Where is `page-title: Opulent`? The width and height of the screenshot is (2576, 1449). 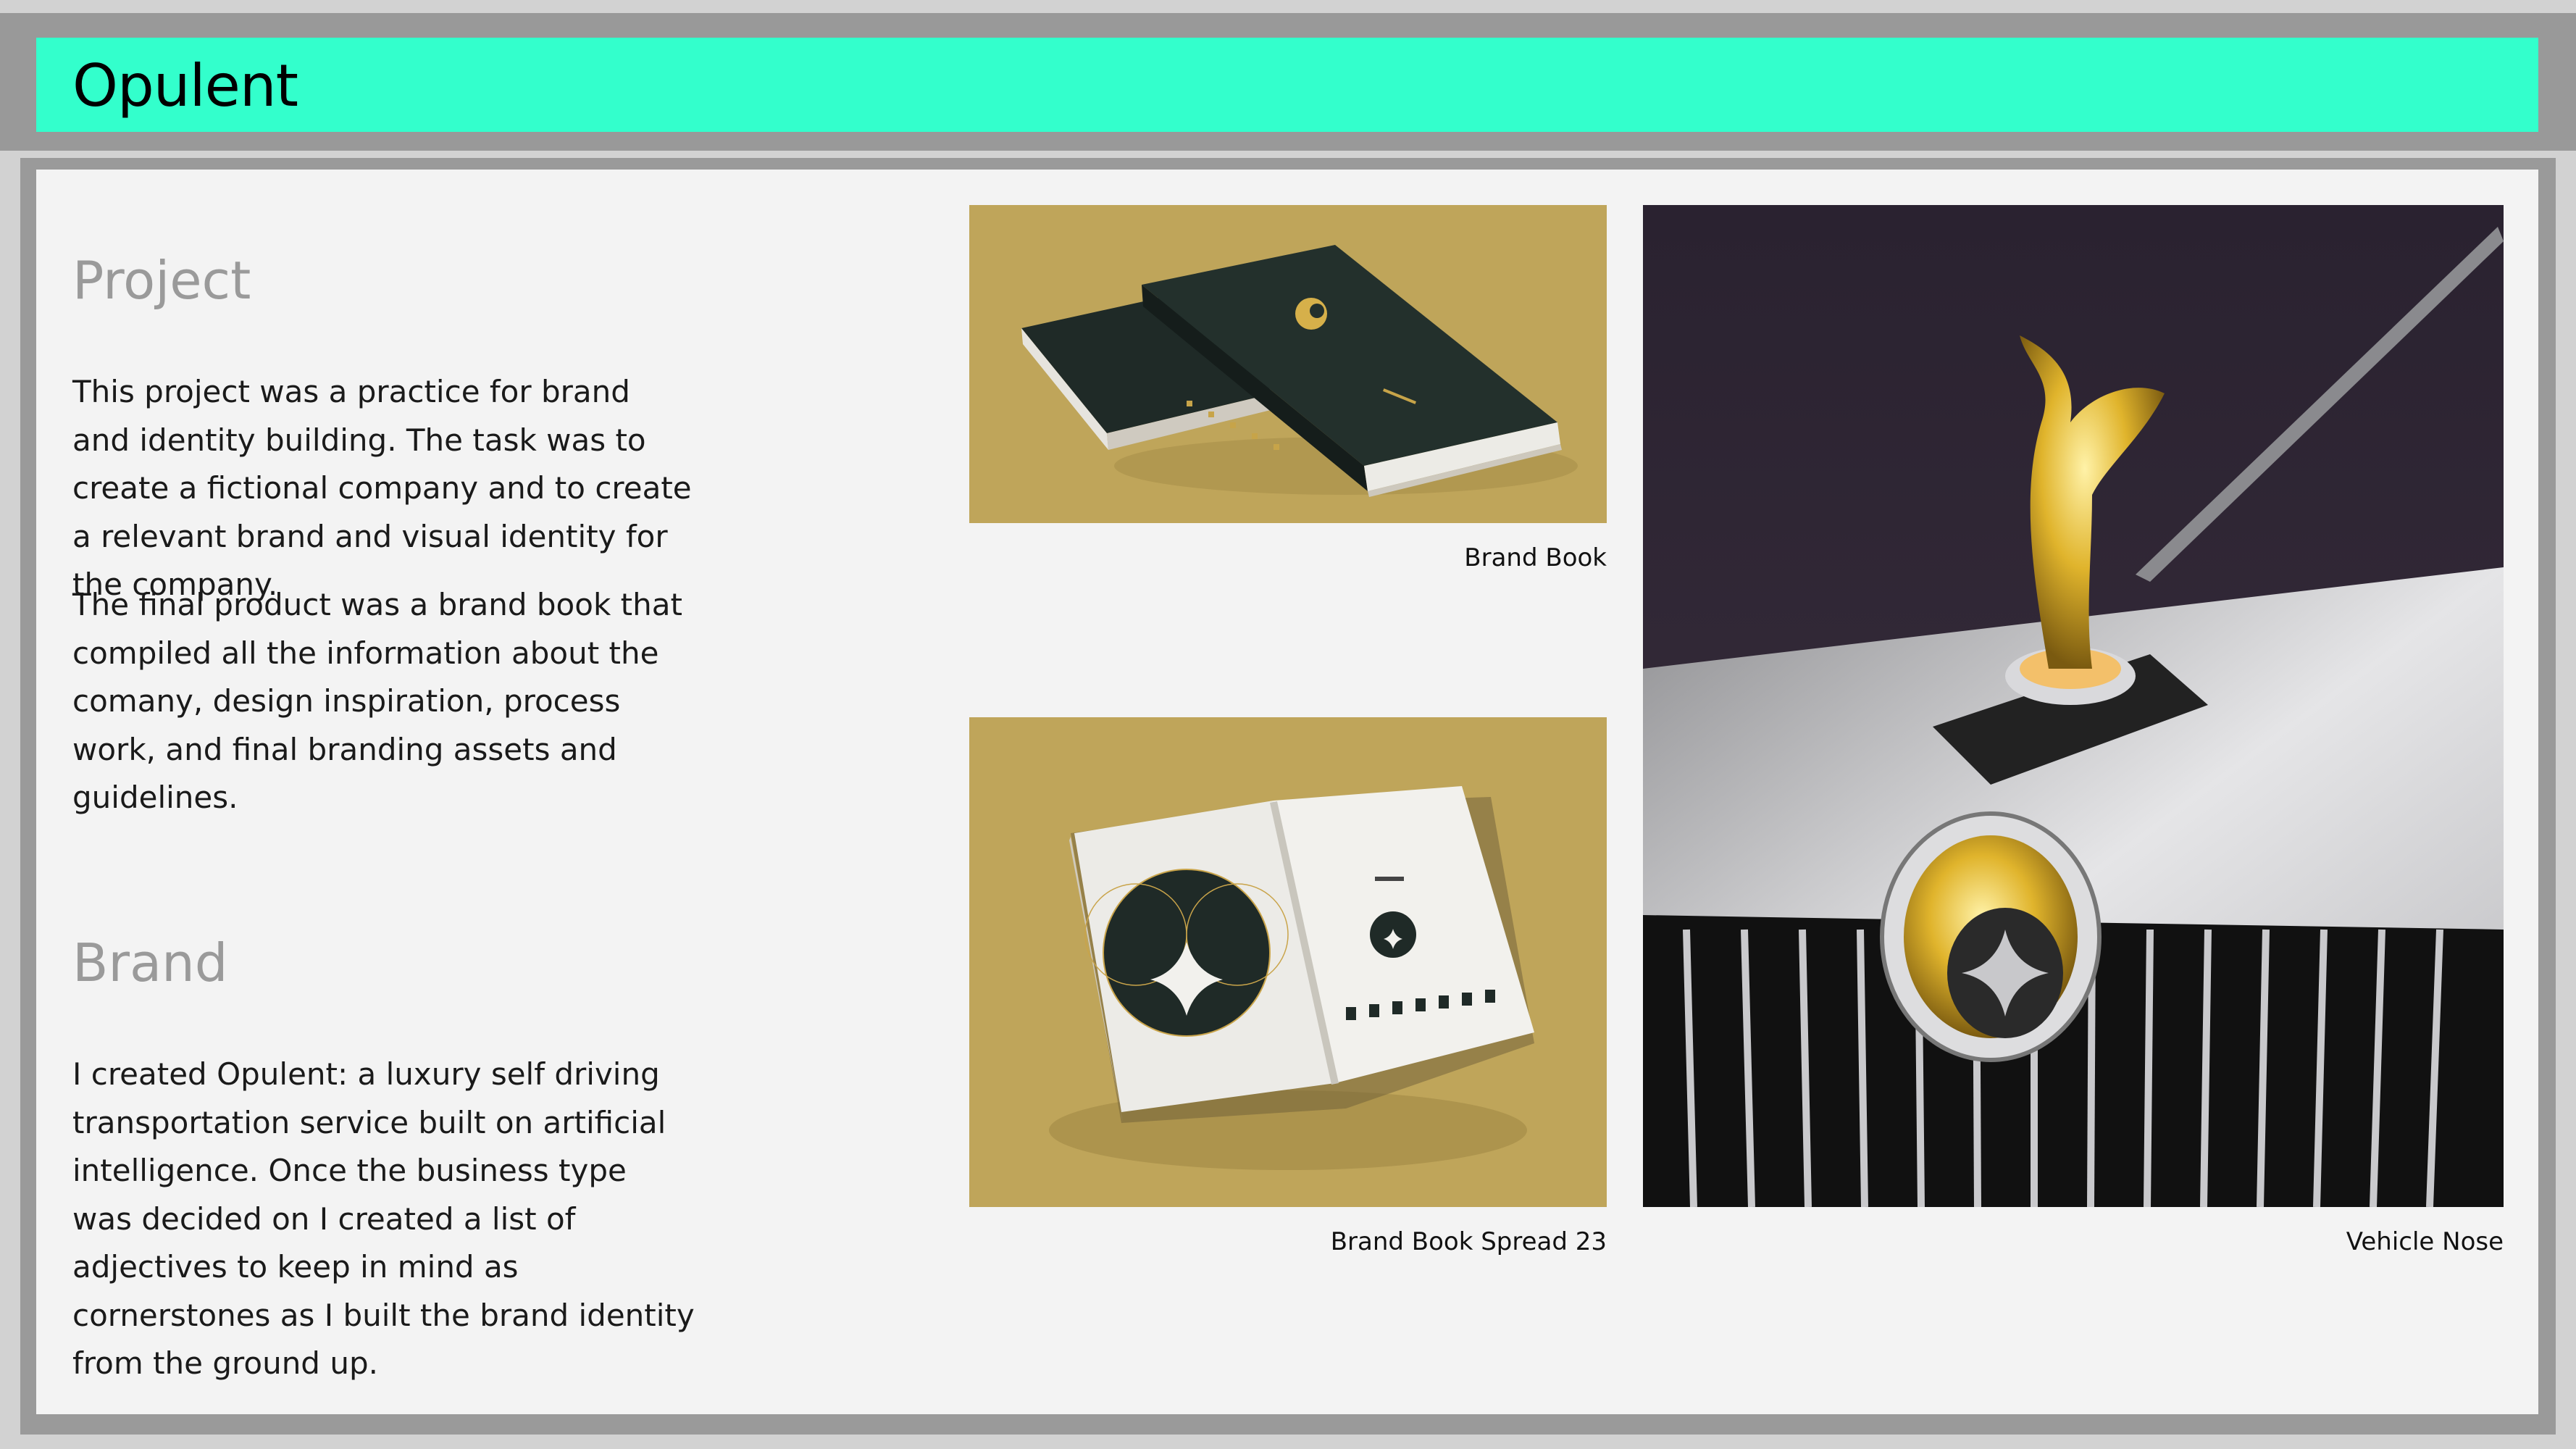
page-title: Opulent is located at coordinates (185, 86).